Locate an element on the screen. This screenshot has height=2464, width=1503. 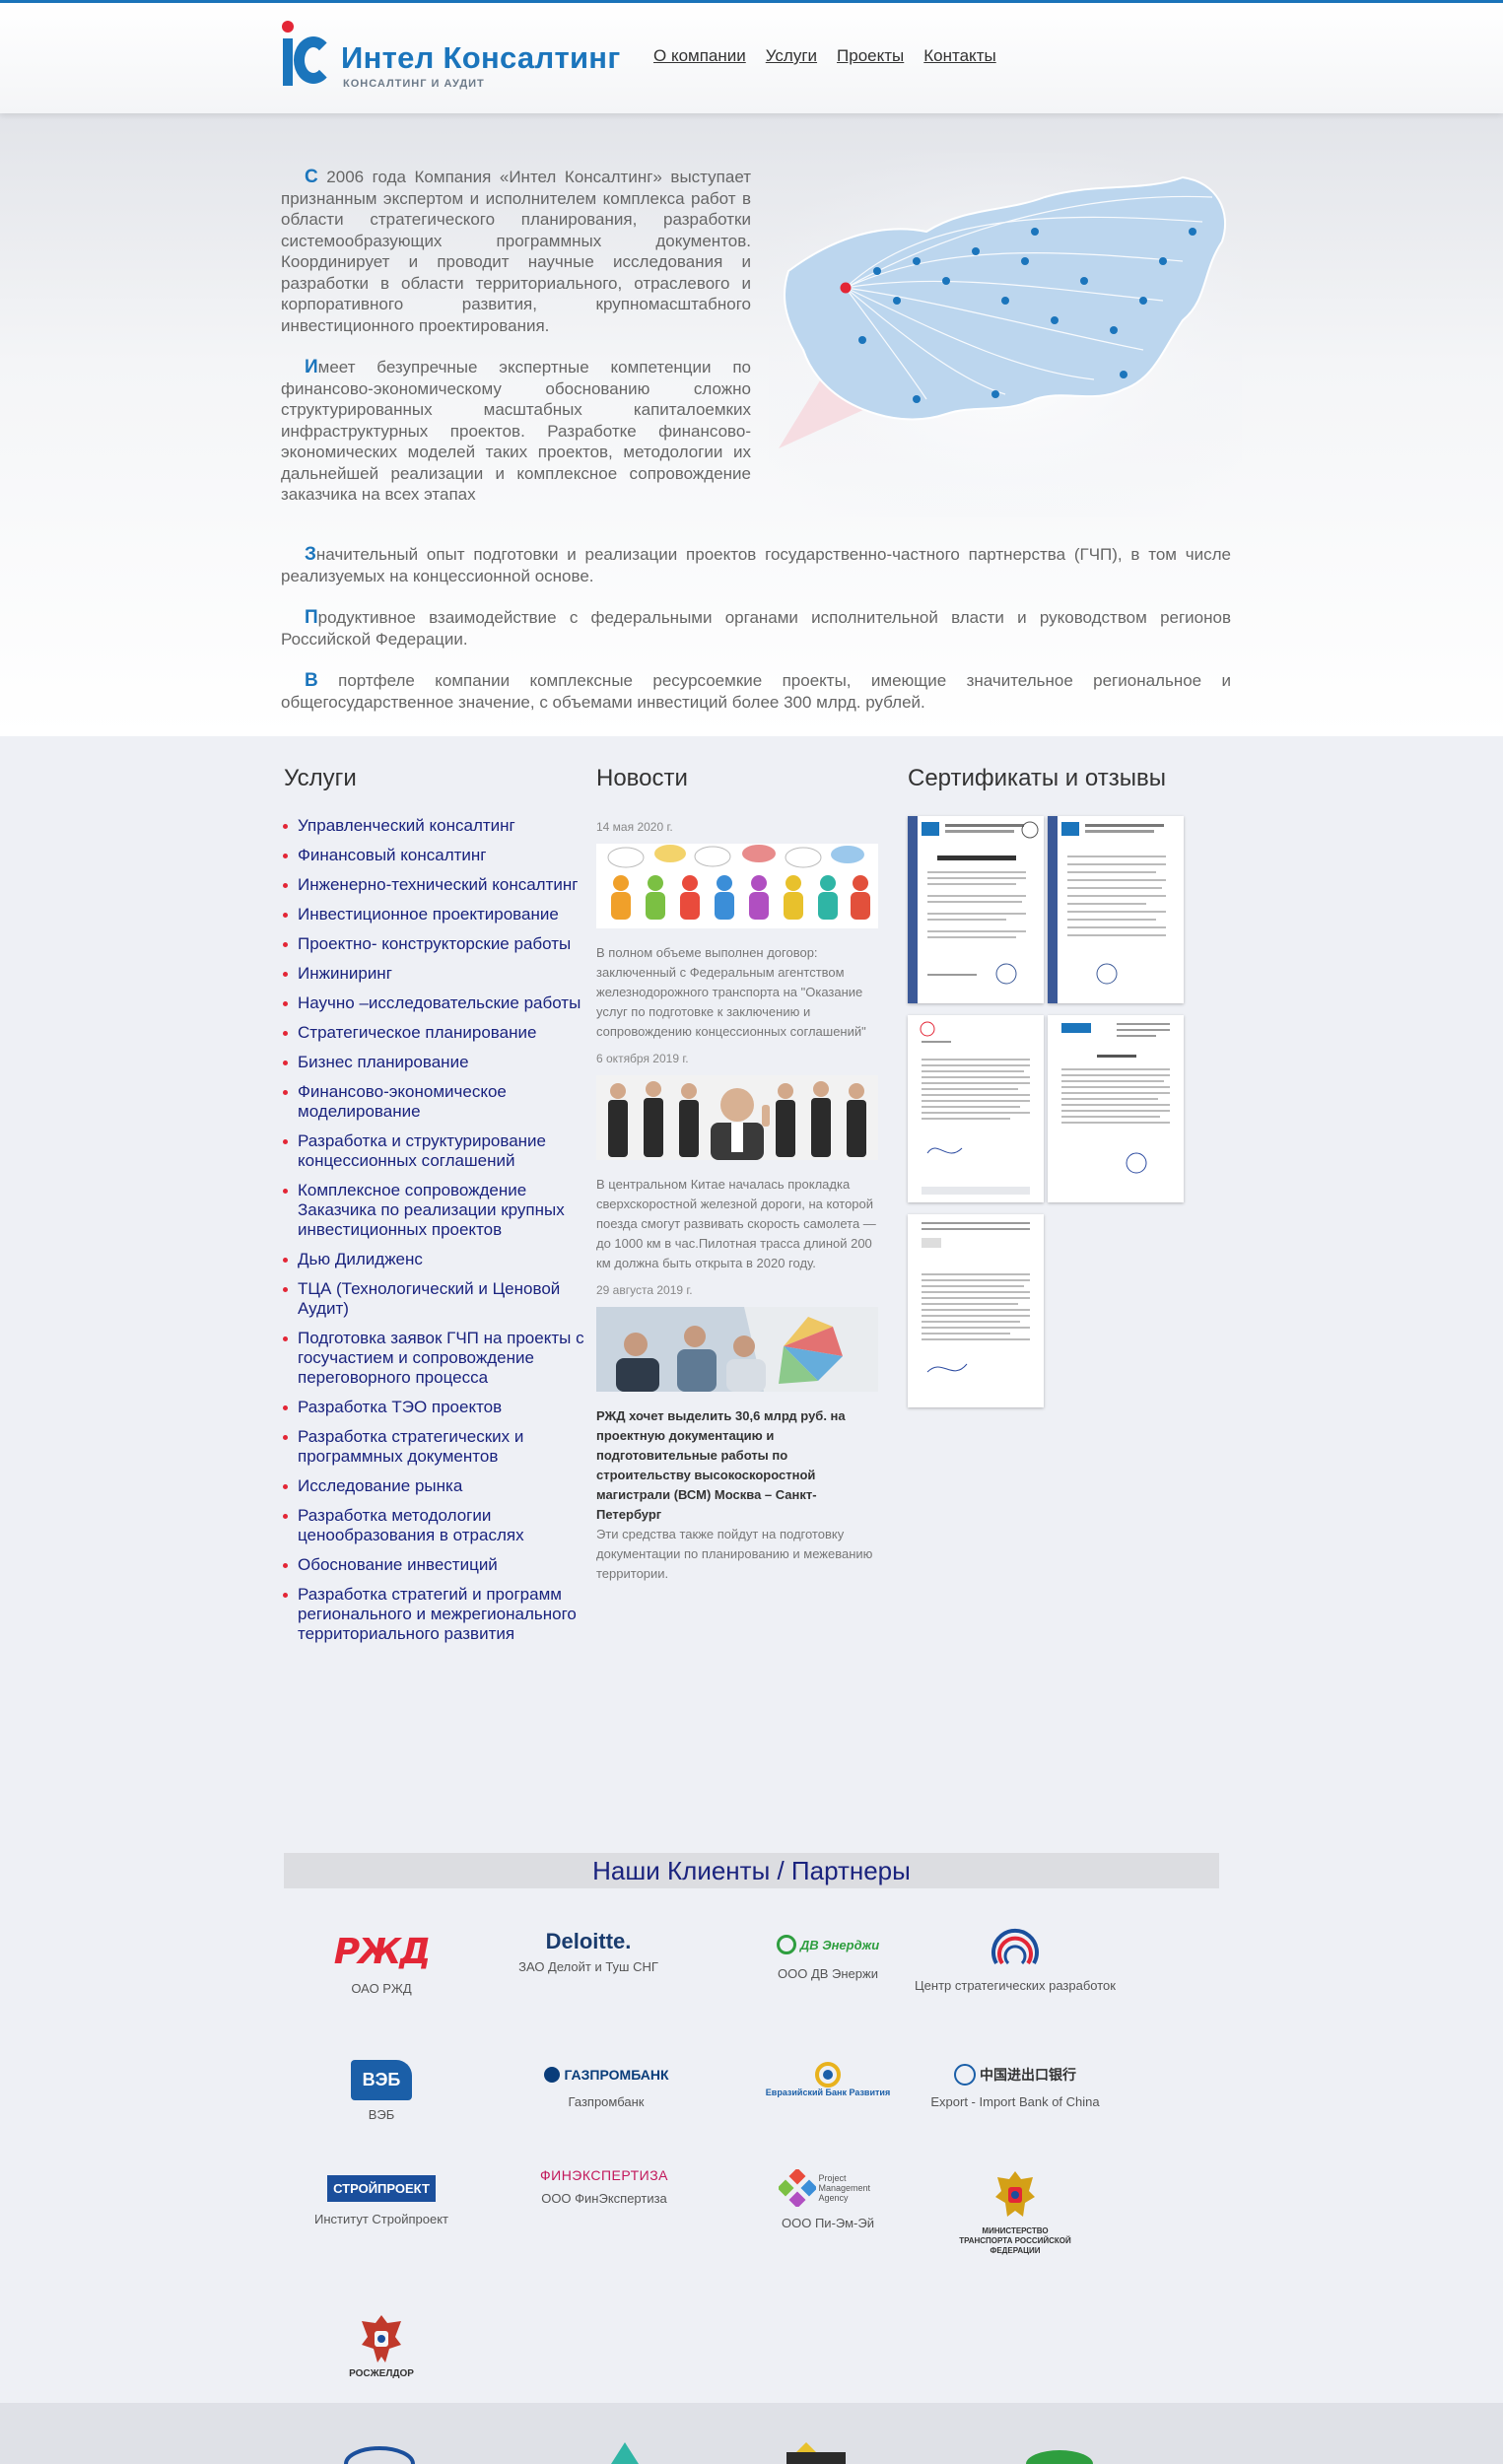
client-name: ООО ДВ Энержи is located at coordinates (828, 1973).